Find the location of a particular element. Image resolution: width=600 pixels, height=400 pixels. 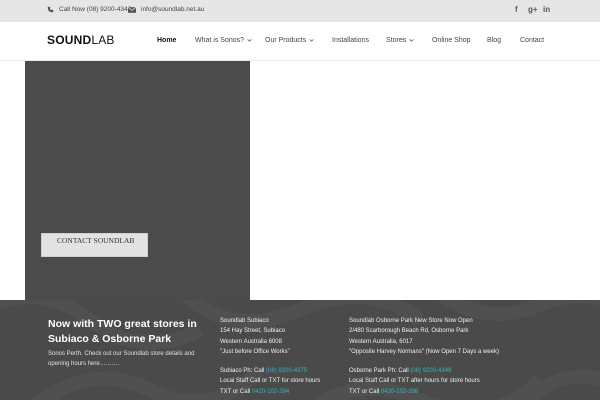

nav-installations: Installations is located at coordinates (350, 40).